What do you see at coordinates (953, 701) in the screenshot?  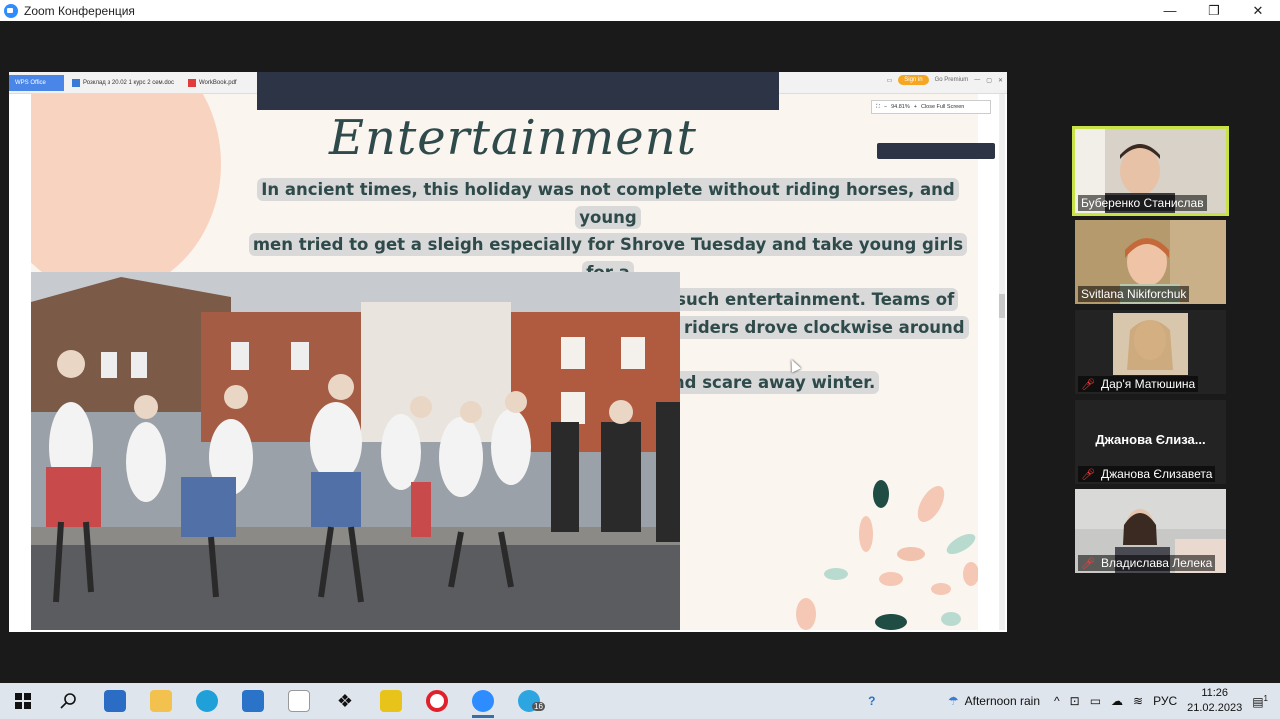 I see `rain-icon: ☂` at bounding box center [953, 701].